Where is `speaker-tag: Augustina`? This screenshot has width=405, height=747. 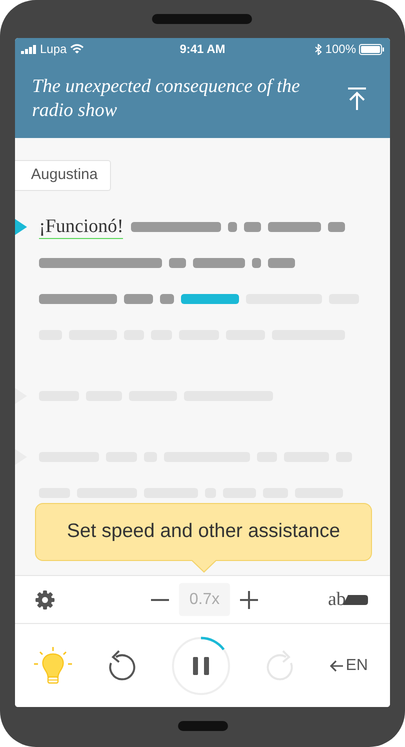 speaker-tag: Augustina is located at coordinates (63, 175).